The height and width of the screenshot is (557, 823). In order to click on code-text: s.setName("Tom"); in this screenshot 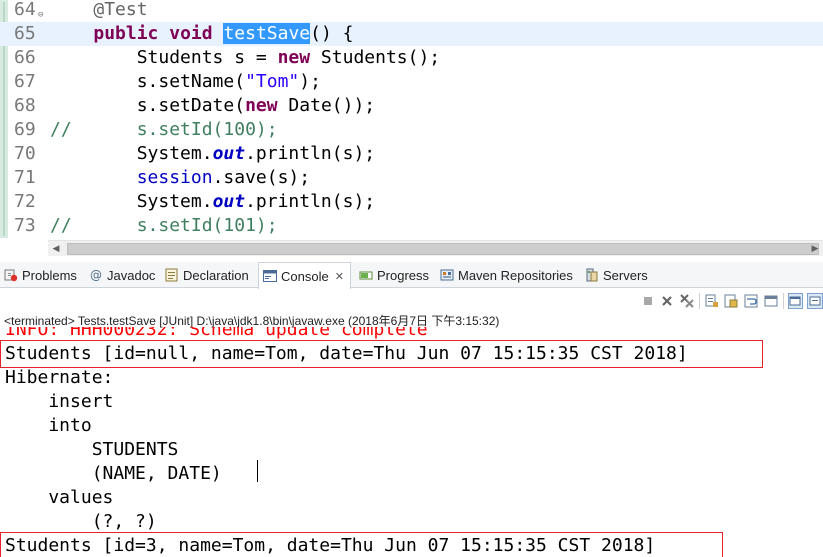, I will do `click(185, 82)`.